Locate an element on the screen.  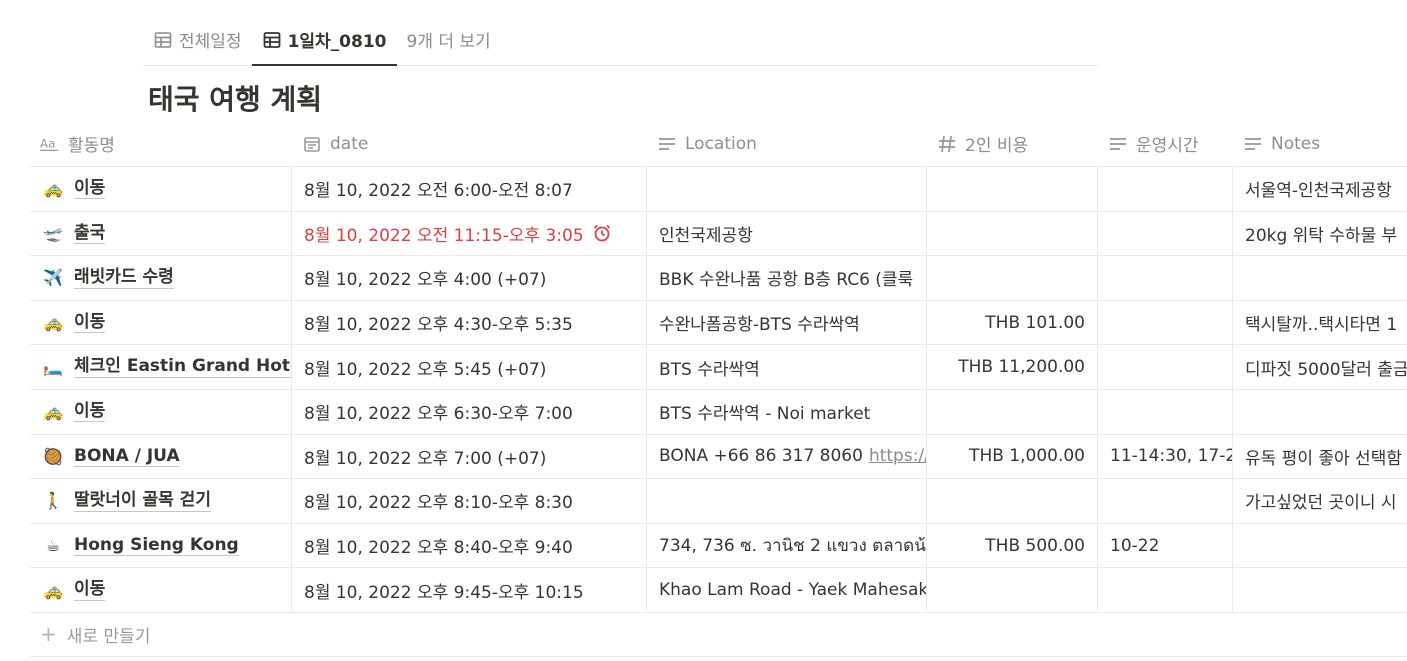
activity-cell: 🛫 출국 is located at coordinates (161, 233).